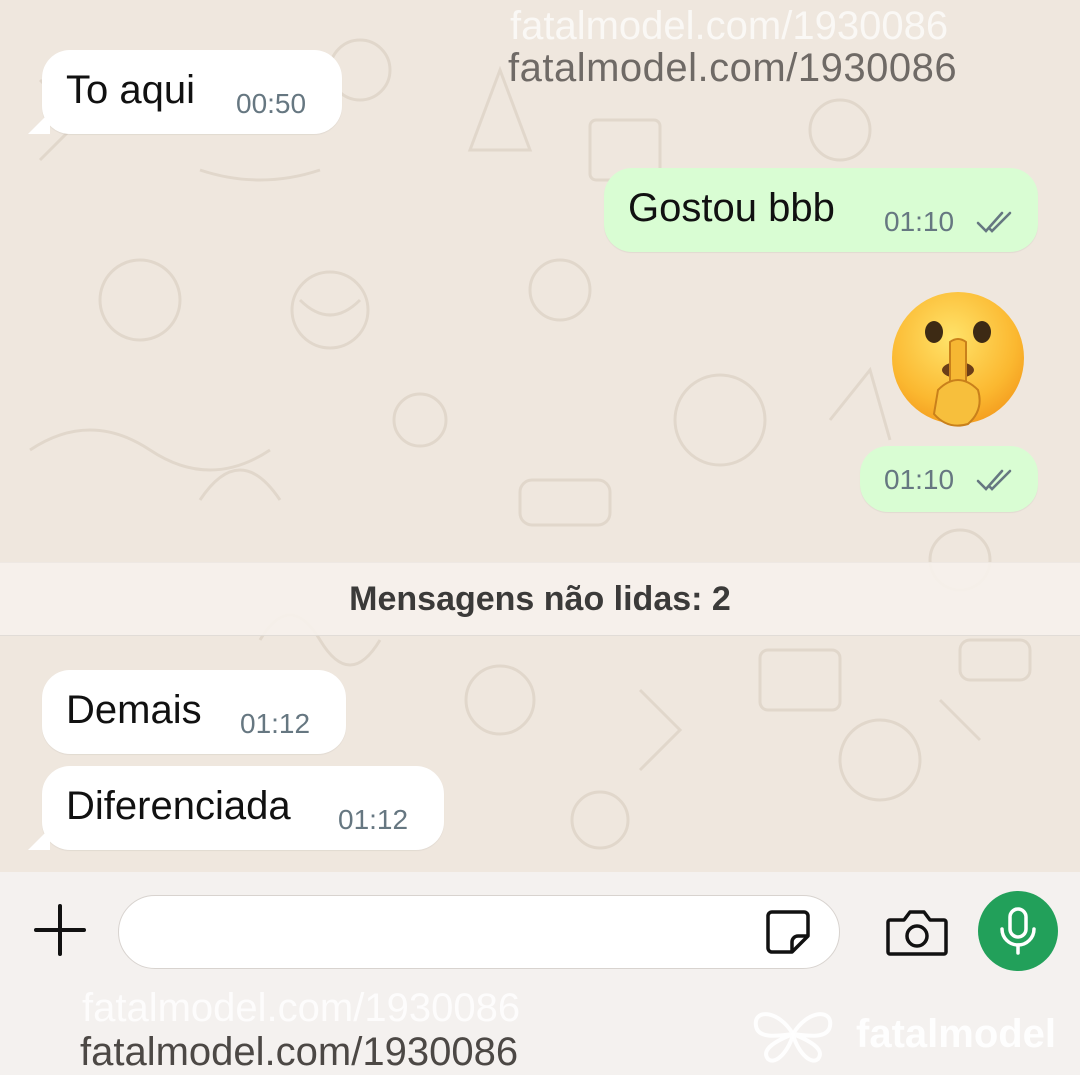  I want to click on message-bubble-outgoing: Gostou bbb 01:10, so click(821, 210).